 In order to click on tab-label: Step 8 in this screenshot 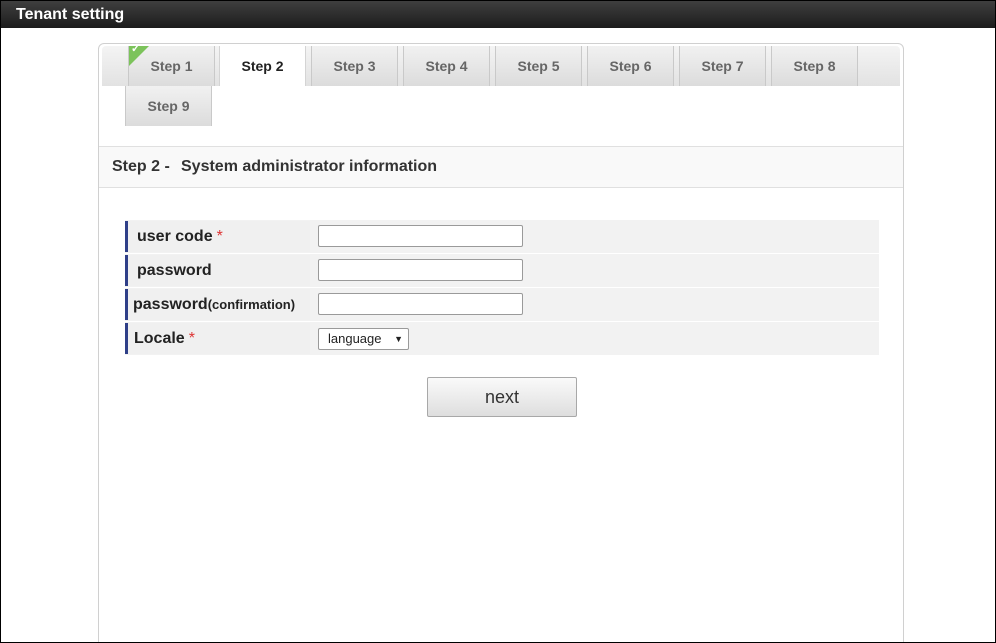, I will do `click(814, 66)`.